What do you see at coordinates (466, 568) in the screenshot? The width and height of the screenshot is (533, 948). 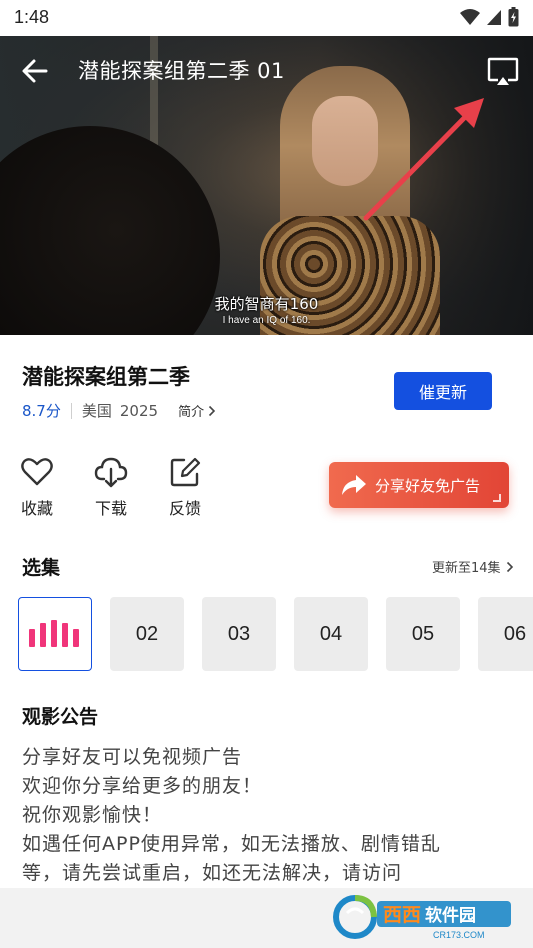 I see `update-status-label: 更新至14集` at bounding box center [466, 568].